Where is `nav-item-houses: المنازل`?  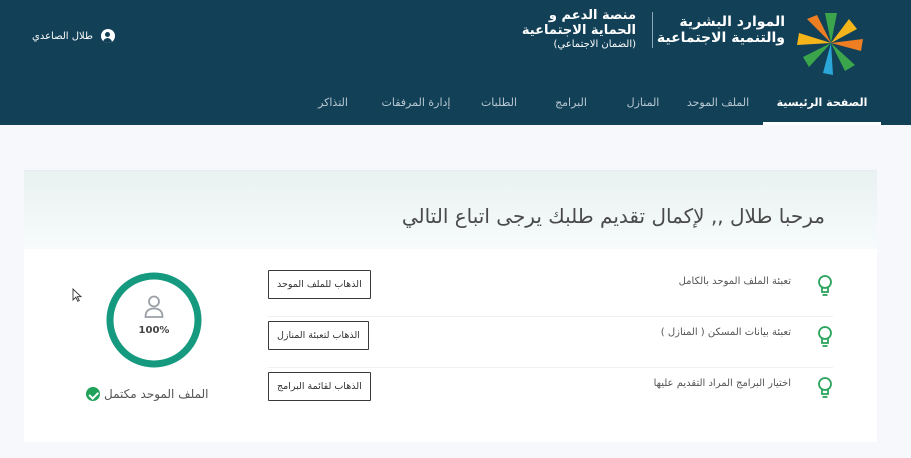
nav-item-houses: المنازل is located at coordinates (643, 106).